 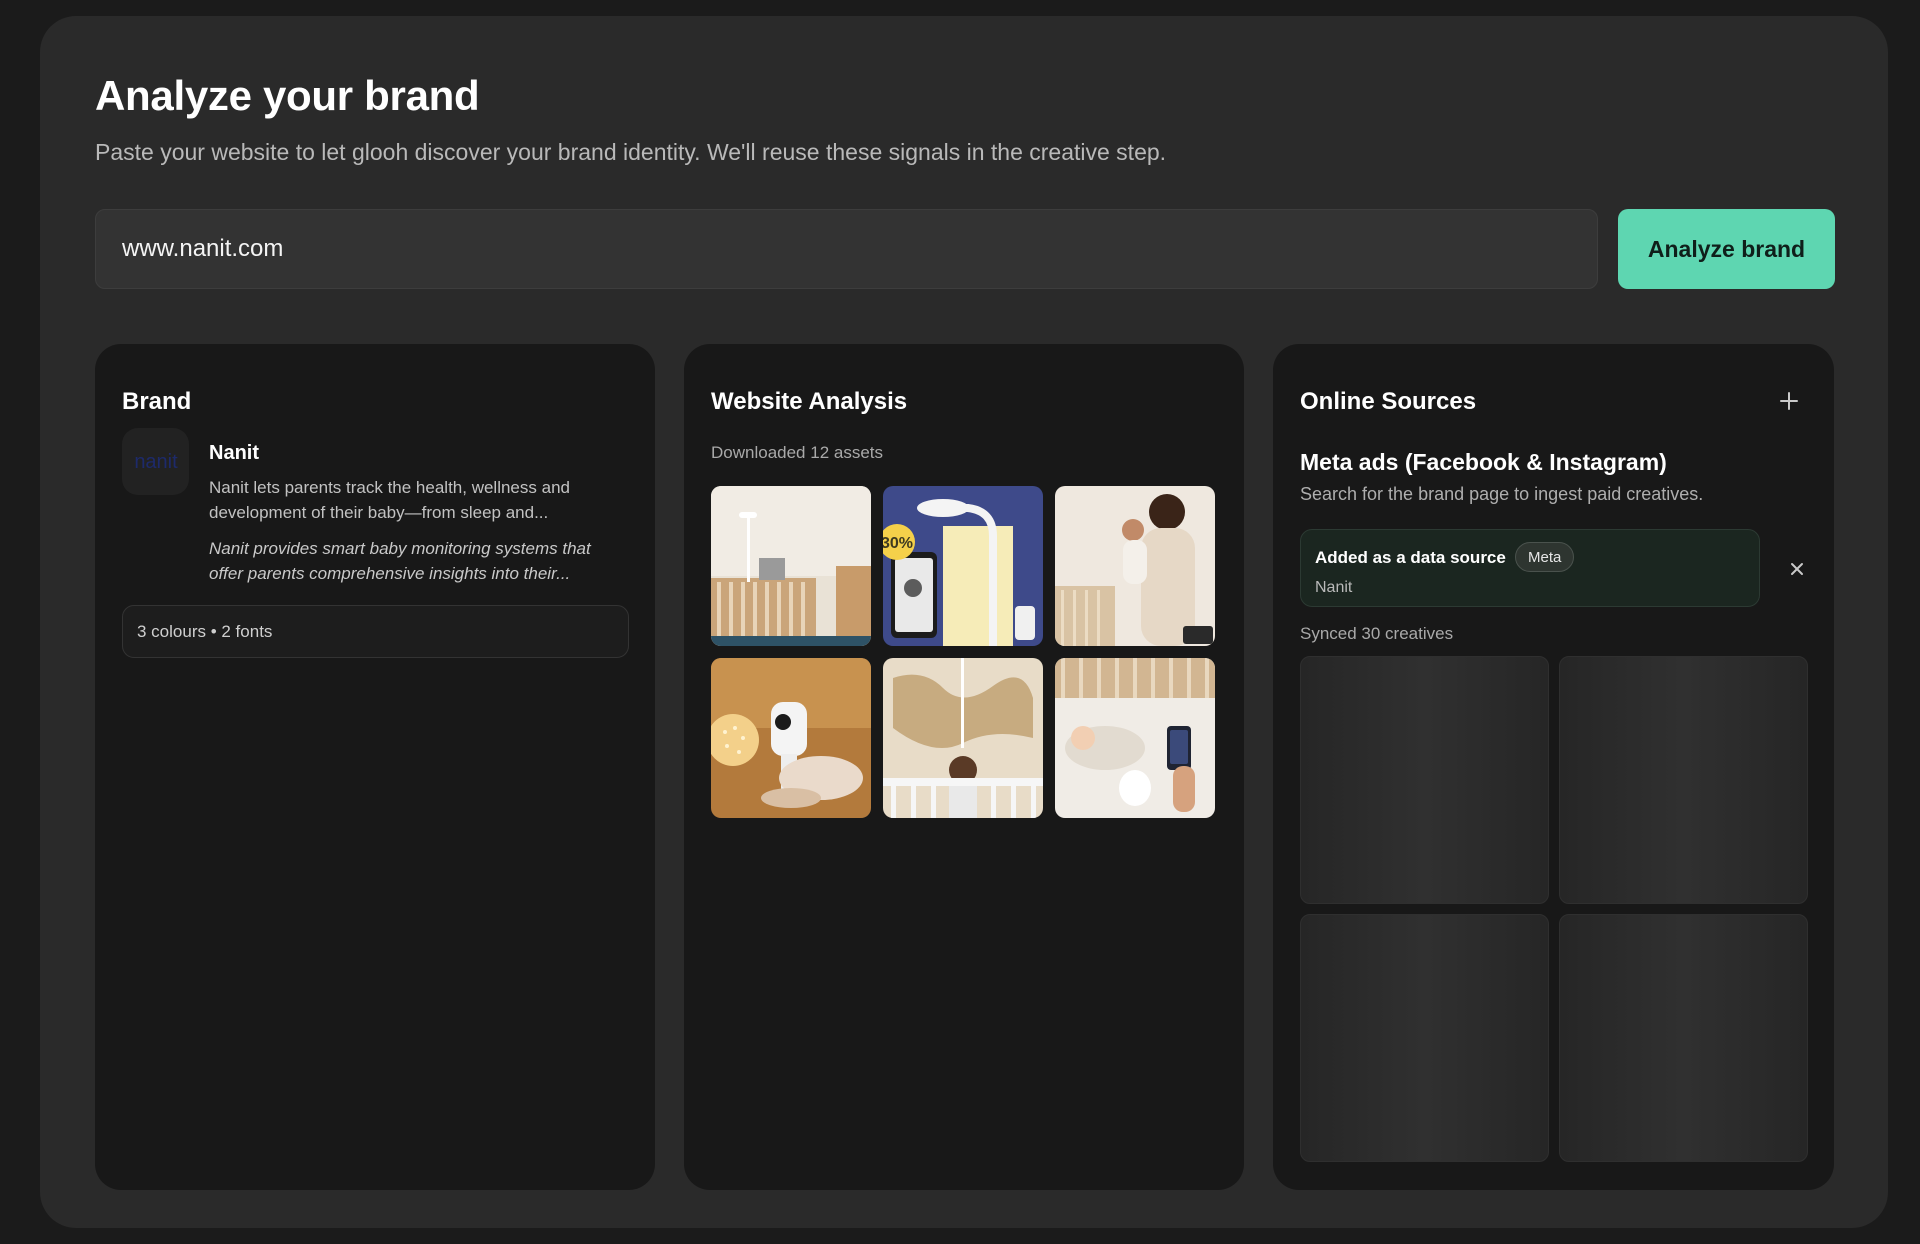 I want to click on nursery-crib-image, so click(x=791, y=566).